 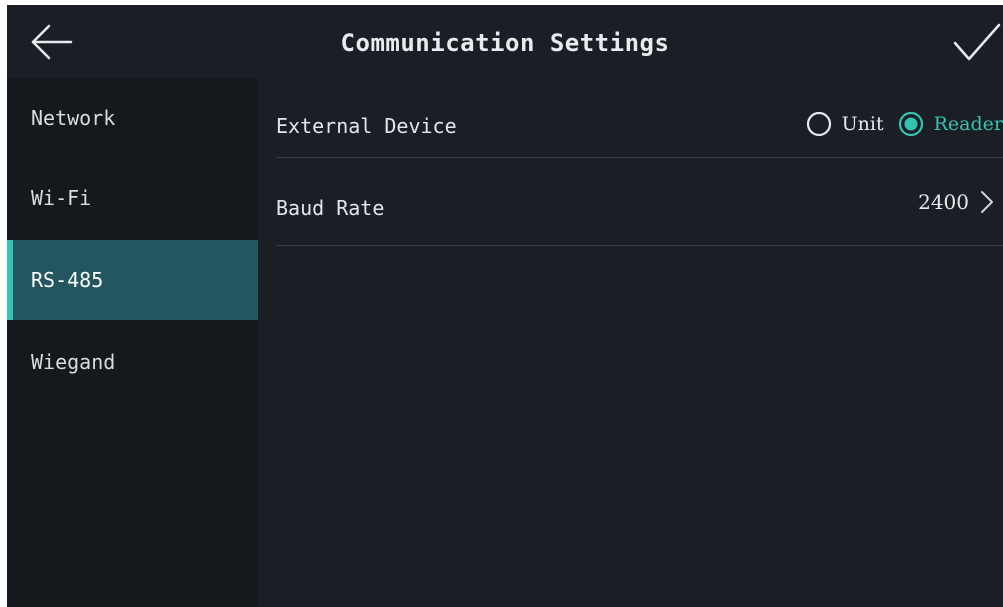 I want to click on external-device-row: External Device Unit Reader, so click(x=639, y=118).